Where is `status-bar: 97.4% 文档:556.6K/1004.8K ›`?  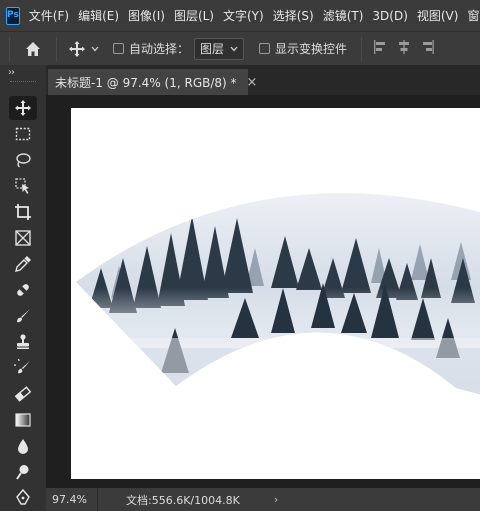 status-bar: 97.4% 文档:556.6K/1004.8K › is located at coordinates (263, 499).